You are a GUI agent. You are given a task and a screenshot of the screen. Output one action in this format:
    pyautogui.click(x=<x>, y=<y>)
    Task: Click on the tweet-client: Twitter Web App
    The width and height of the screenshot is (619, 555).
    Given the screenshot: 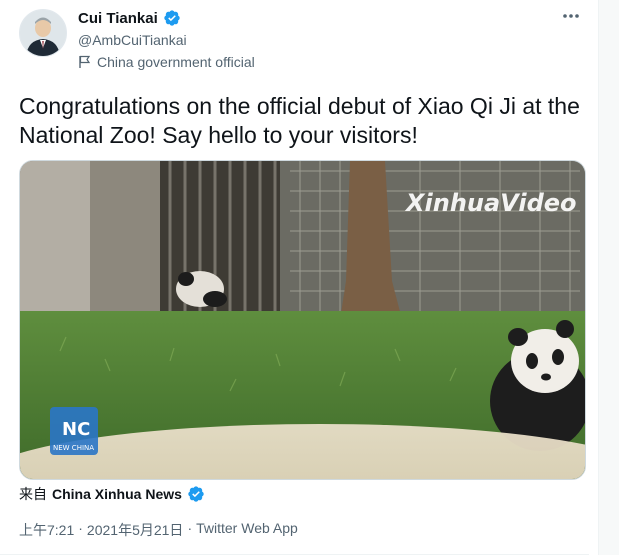 What is the action you would take?
    pyautogui.click(x=247, y=530)
    